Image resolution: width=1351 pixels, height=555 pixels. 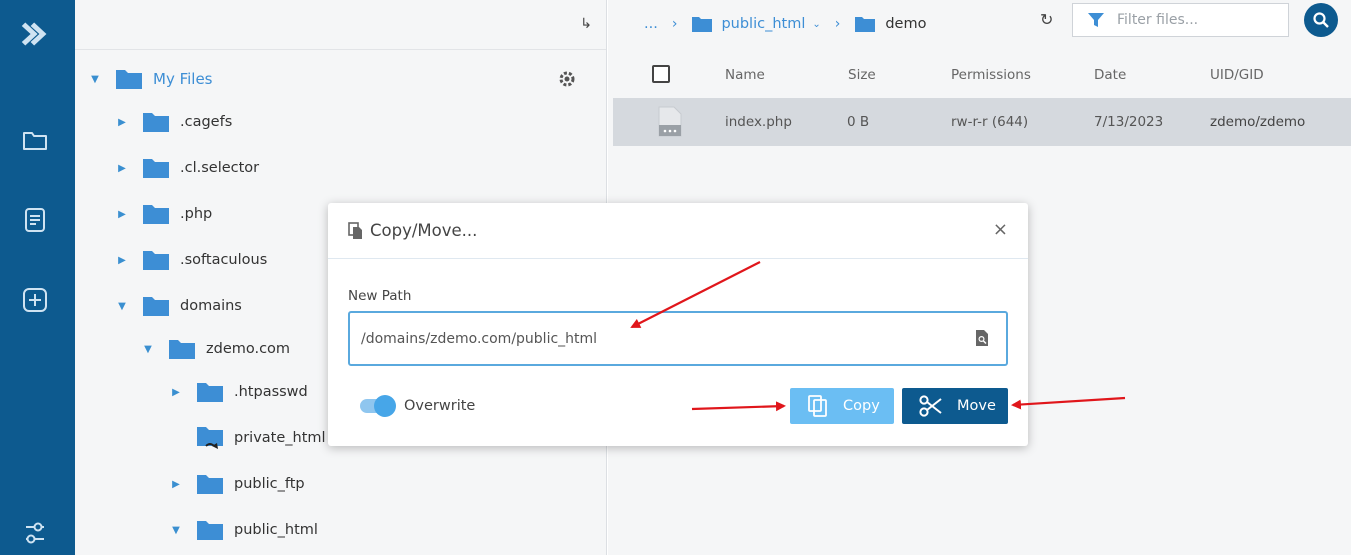 What do you see at coordinates (1000, 229) in the screenshot?
I see `close-icon: ×` at bounding box center [1000, 229].